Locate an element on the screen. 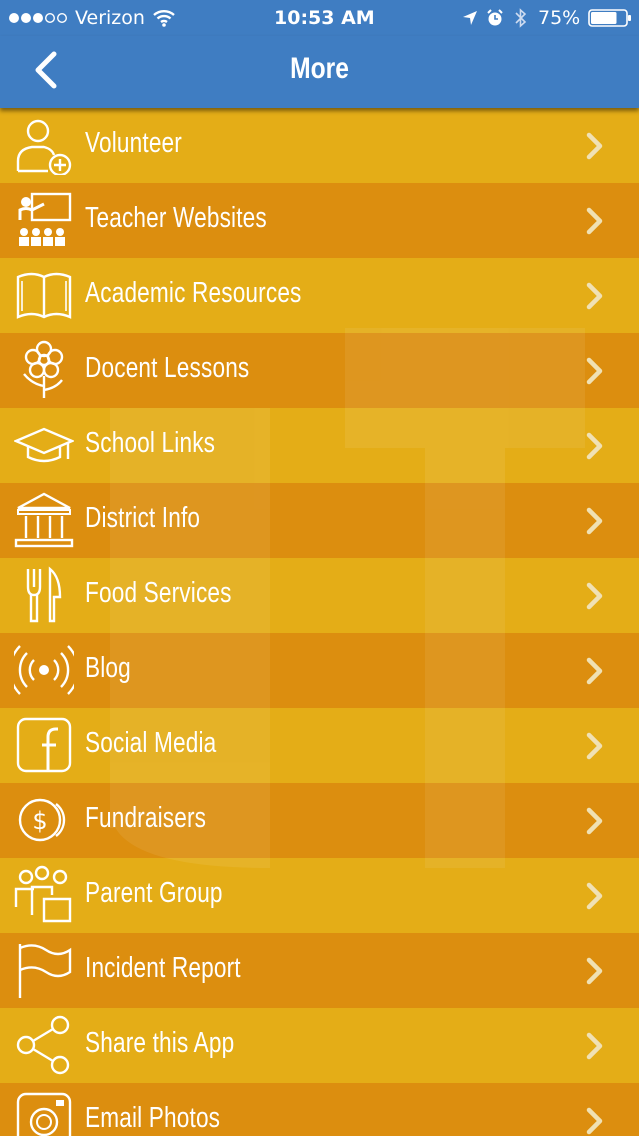  menu-item-share-this-app: Share this App is located at coordinates (319, 1045).